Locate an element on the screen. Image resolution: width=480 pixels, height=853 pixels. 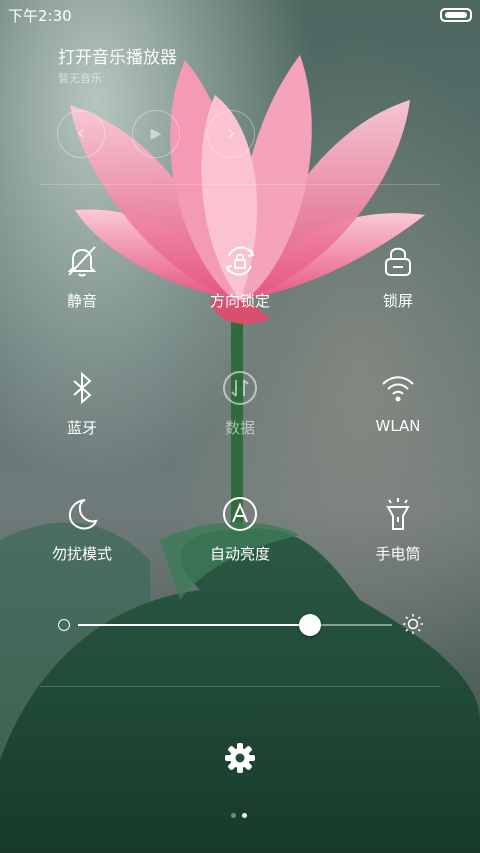
moon-icon is located at coordinates (83, 514).